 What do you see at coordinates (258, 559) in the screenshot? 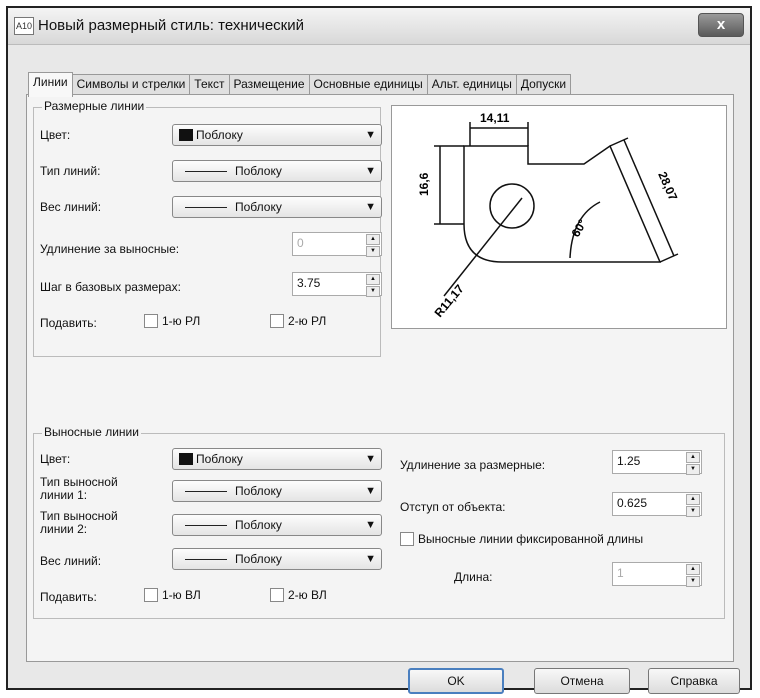
I see `ext-lineweight-value: Поблоку` at bounding box center [258, 559].